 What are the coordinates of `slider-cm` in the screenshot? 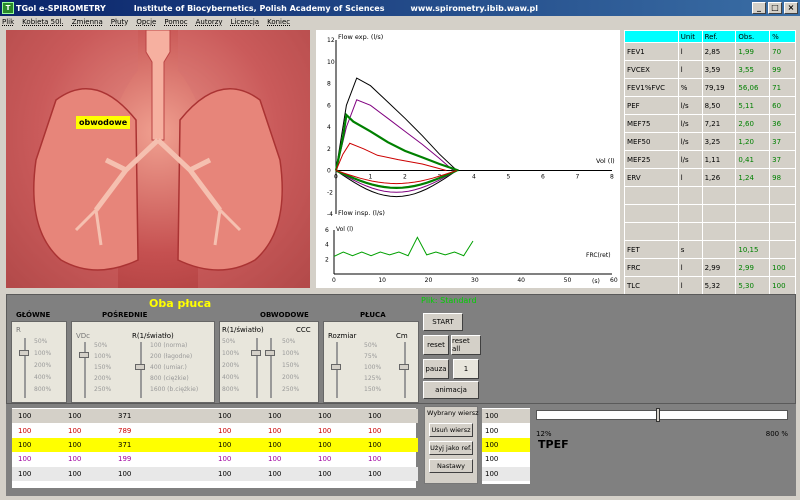 It's located at (405, 370).